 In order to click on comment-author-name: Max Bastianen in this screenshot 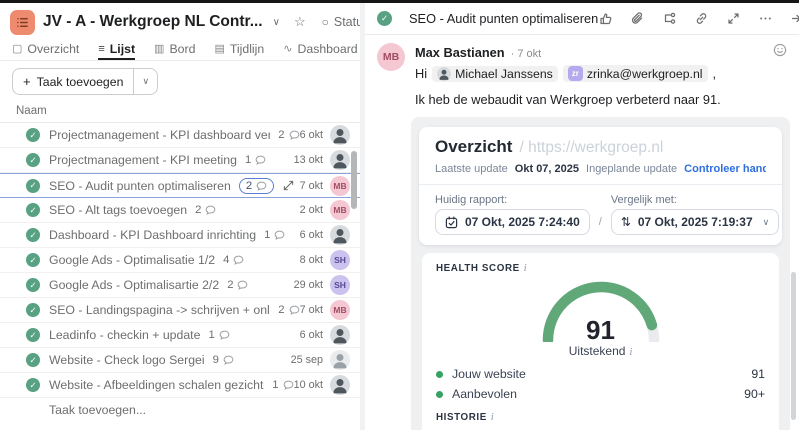, I will do `click(460, 52)`.